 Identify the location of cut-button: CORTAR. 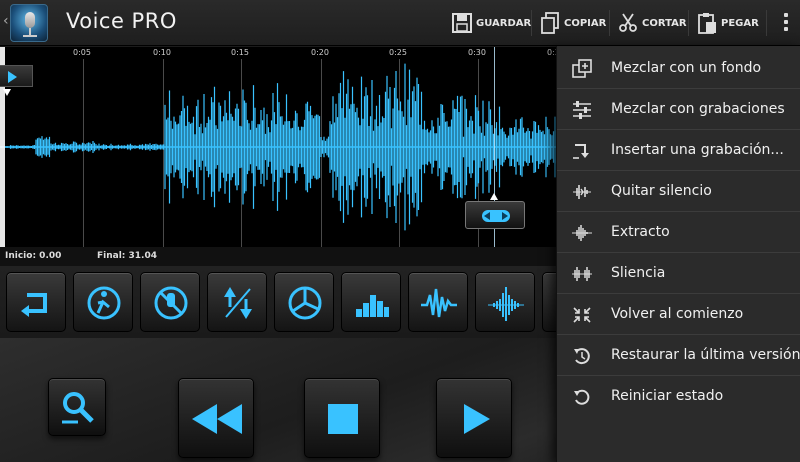
(652, 23).